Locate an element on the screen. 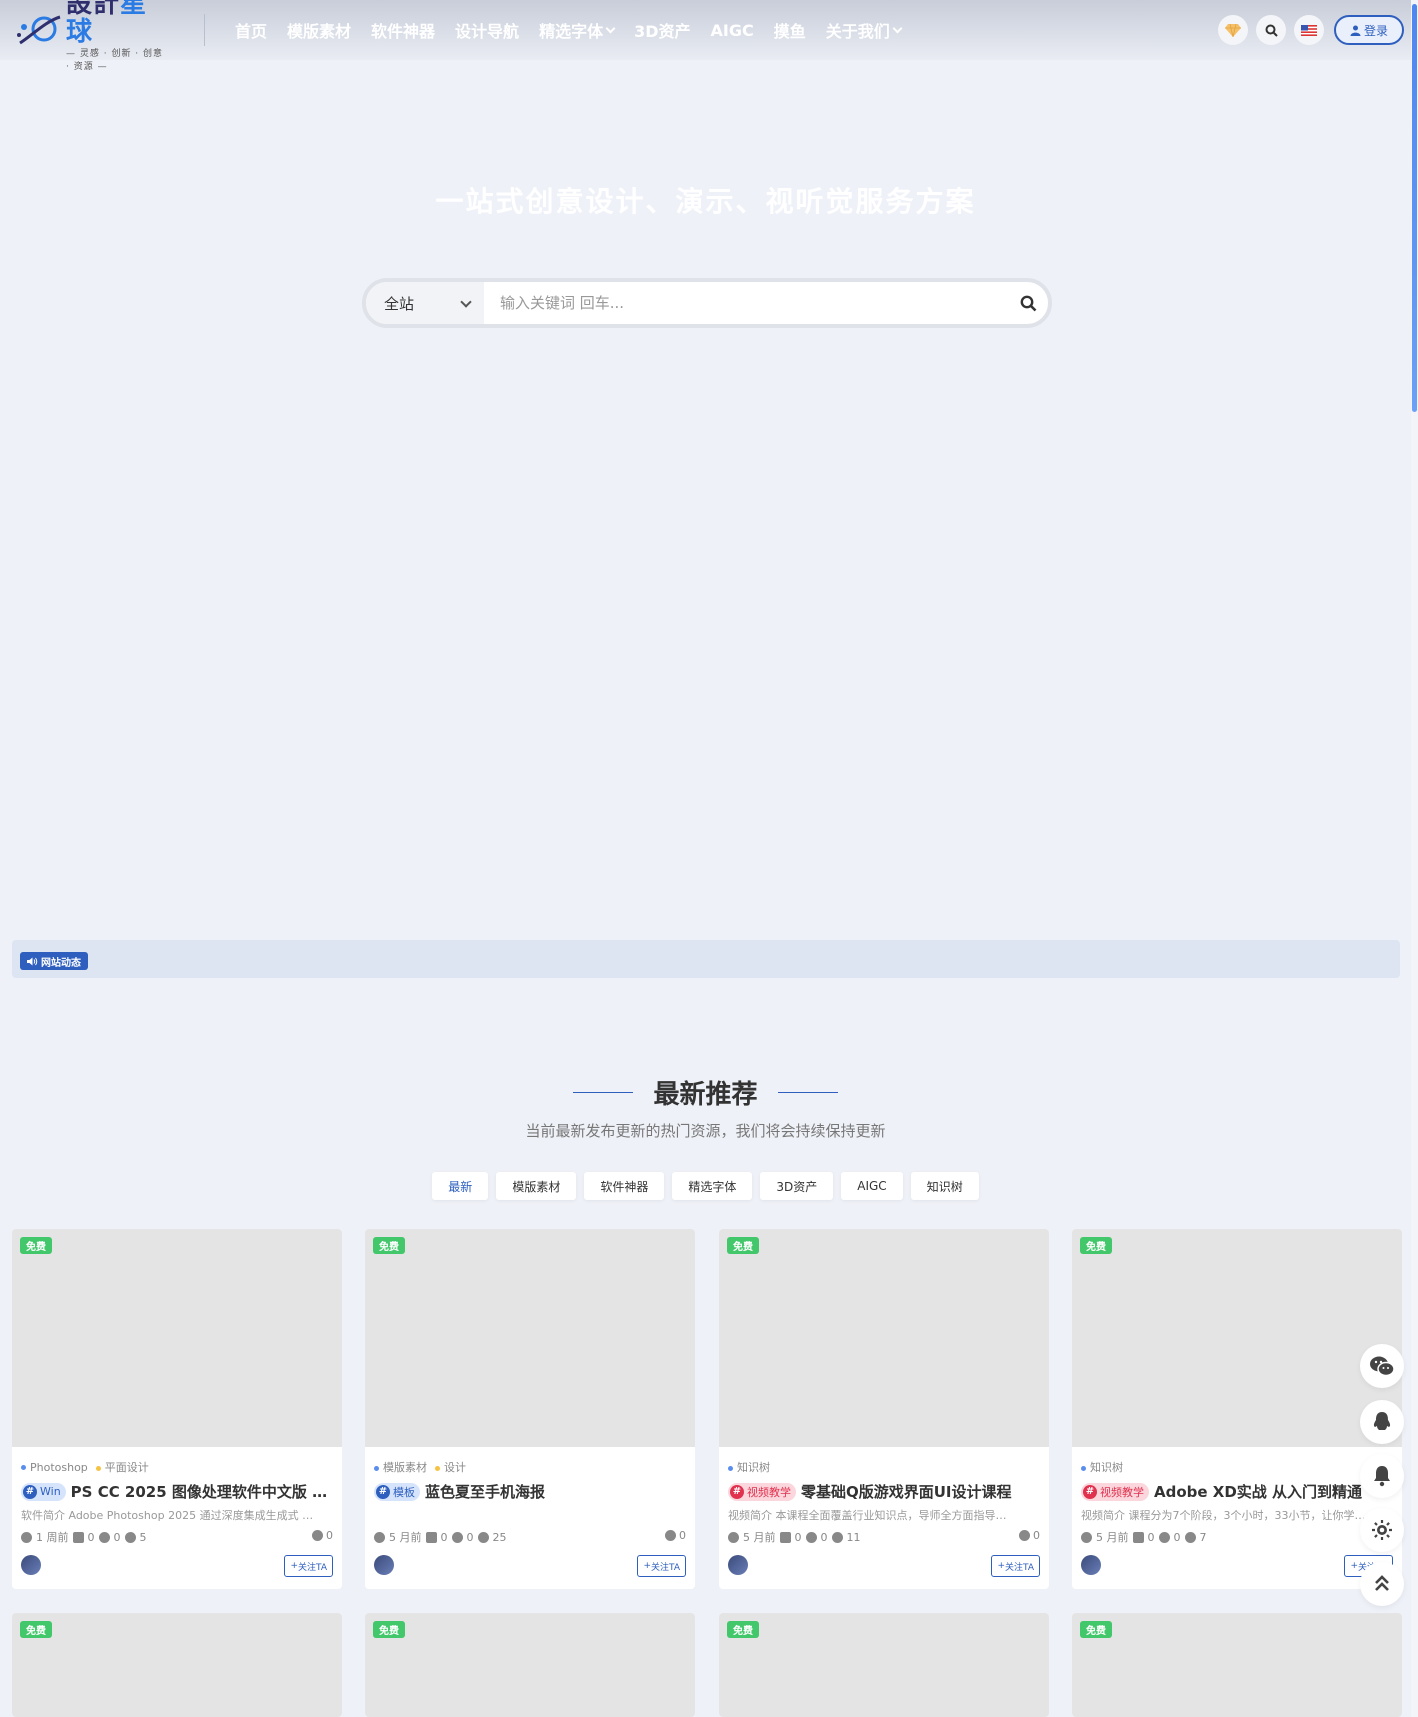  card-categories: 知识树 is located at coordinates (1237, 1467).